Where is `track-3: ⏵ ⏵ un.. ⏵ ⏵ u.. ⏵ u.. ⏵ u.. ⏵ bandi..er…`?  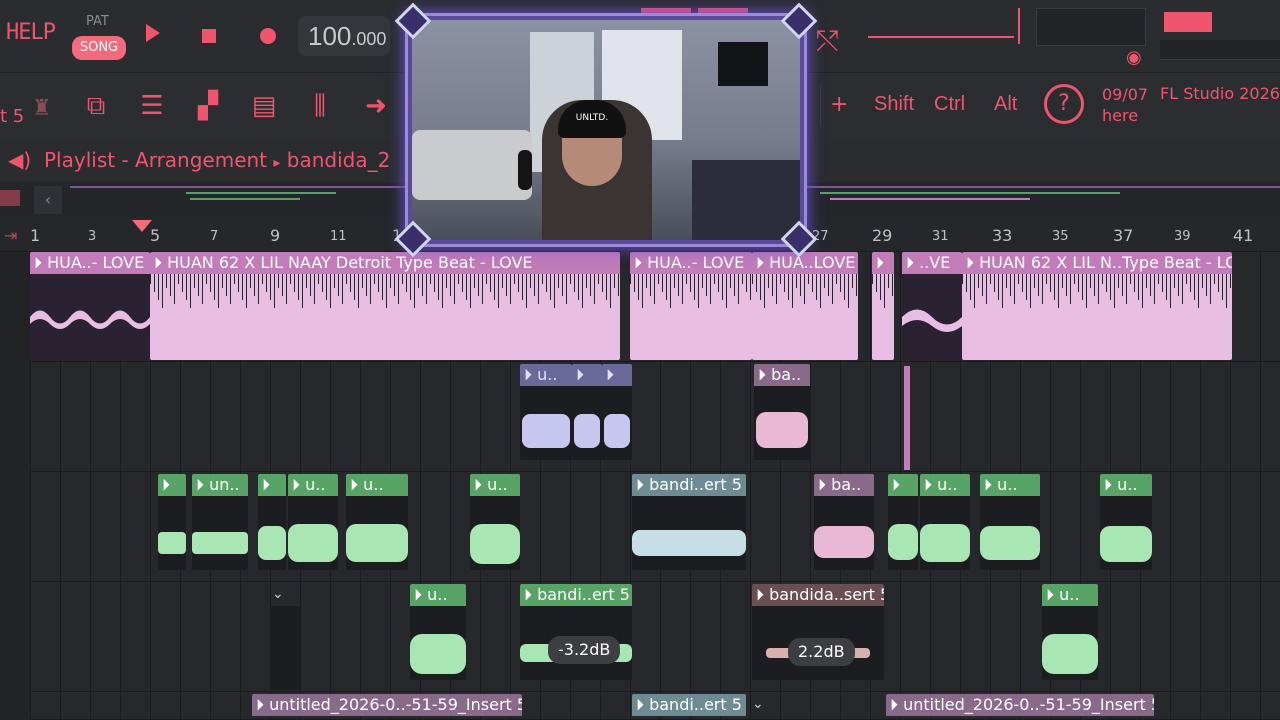 track-3: ⏵ ⏵ un.. ⏵ ⏵ u.. ⏵ u.. ⏵ u.. ⏵ bandi..er… is located at coordinates (655, 527).